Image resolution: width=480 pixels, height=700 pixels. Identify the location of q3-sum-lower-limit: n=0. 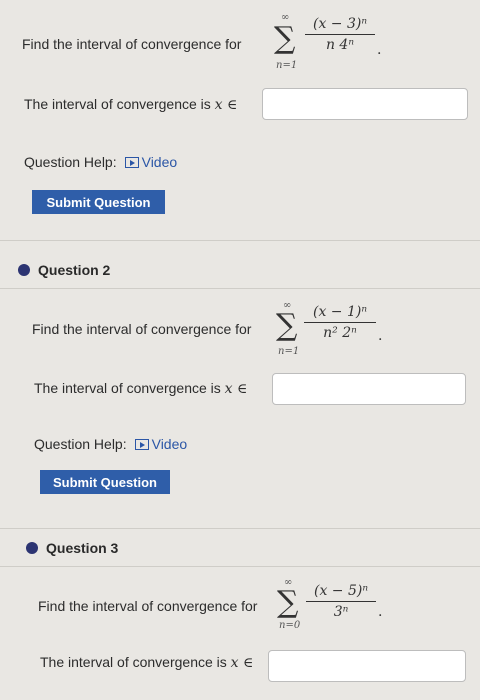
(290, 625).